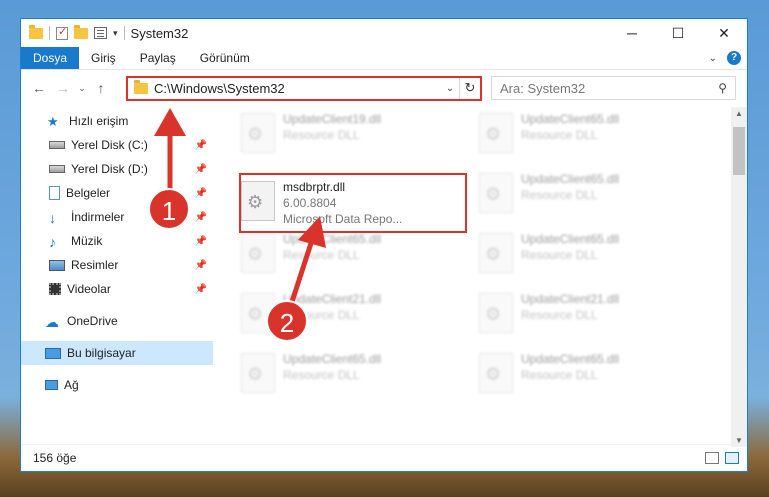 This screenshot has width=769, height=497. I want to click on arrow-two-shaft, so click(302, 271).